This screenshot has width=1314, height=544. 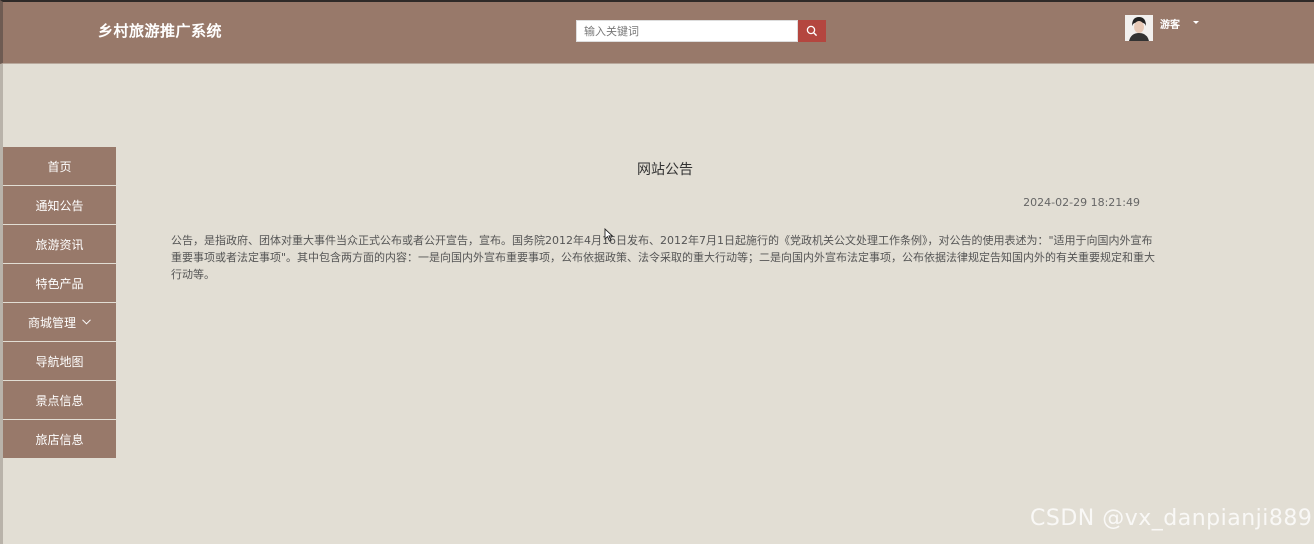 What do you see at coordinates (86, 322) in the screenshot?
I see `chevron-down-icon` at bounding box center [86, 322].